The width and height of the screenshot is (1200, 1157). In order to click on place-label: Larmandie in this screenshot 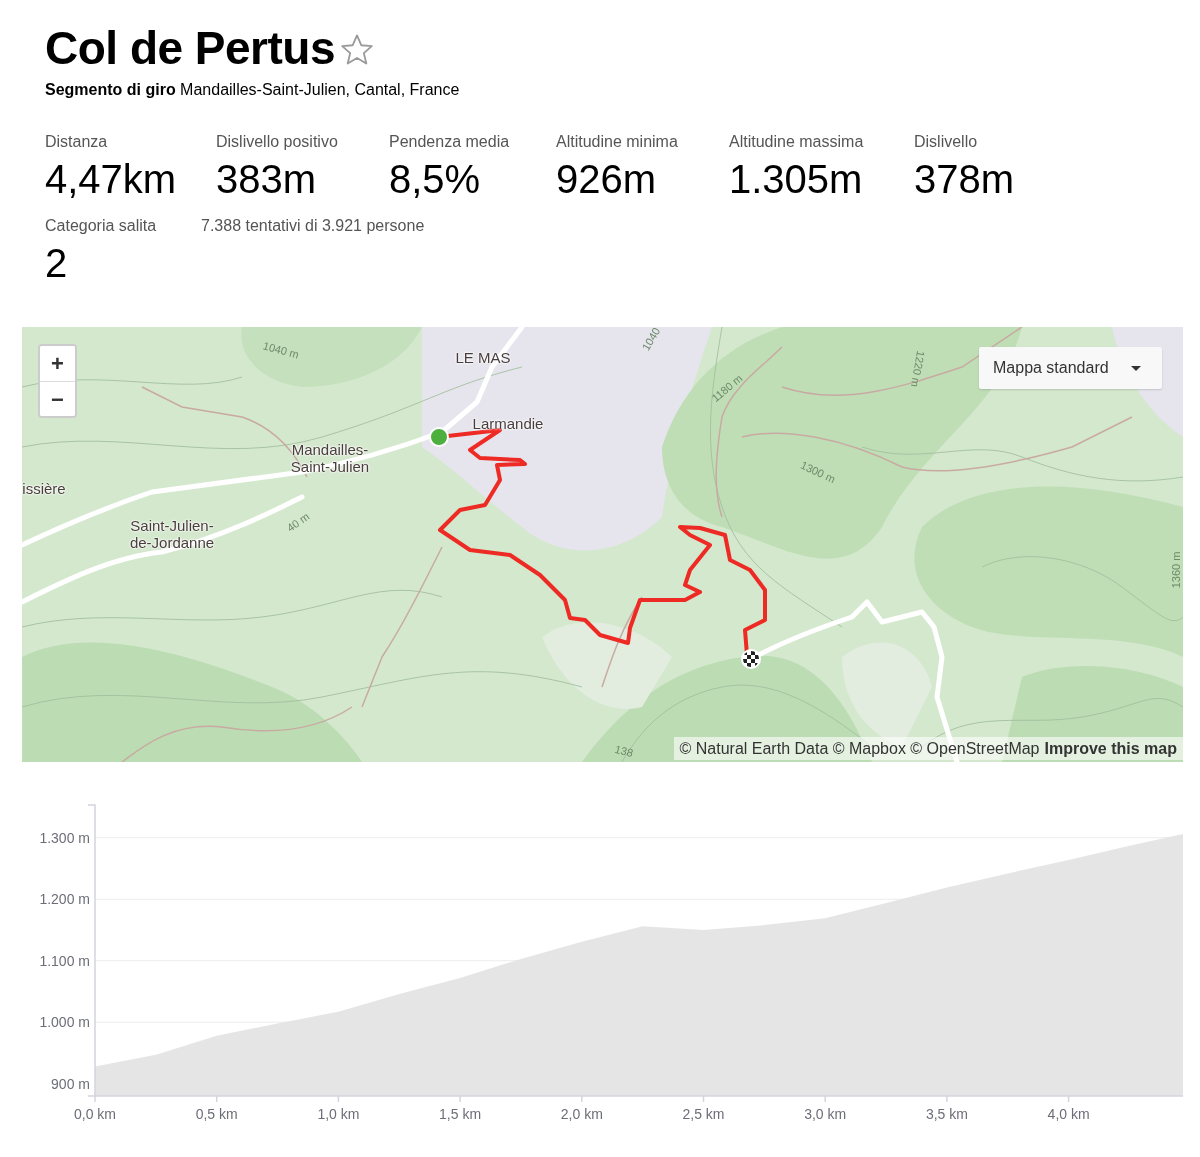, I will do `click(508, 424)`.